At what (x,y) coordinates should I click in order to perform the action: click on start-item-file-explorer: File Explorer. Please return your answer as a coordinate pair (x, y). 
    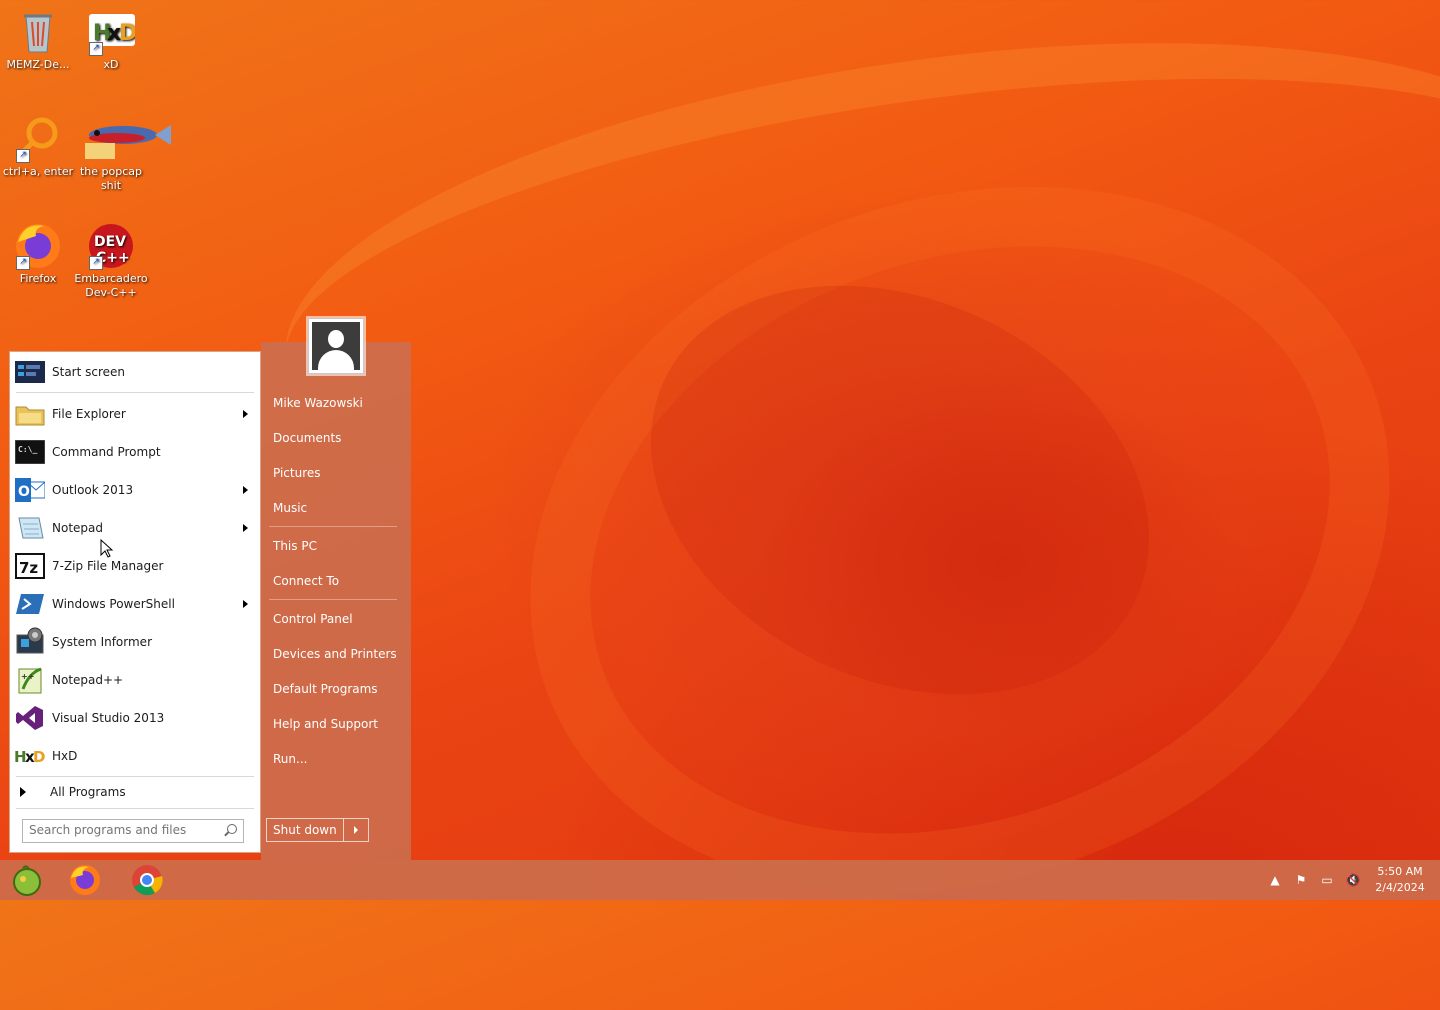
    Looking at the image, I should click on (135, 414).